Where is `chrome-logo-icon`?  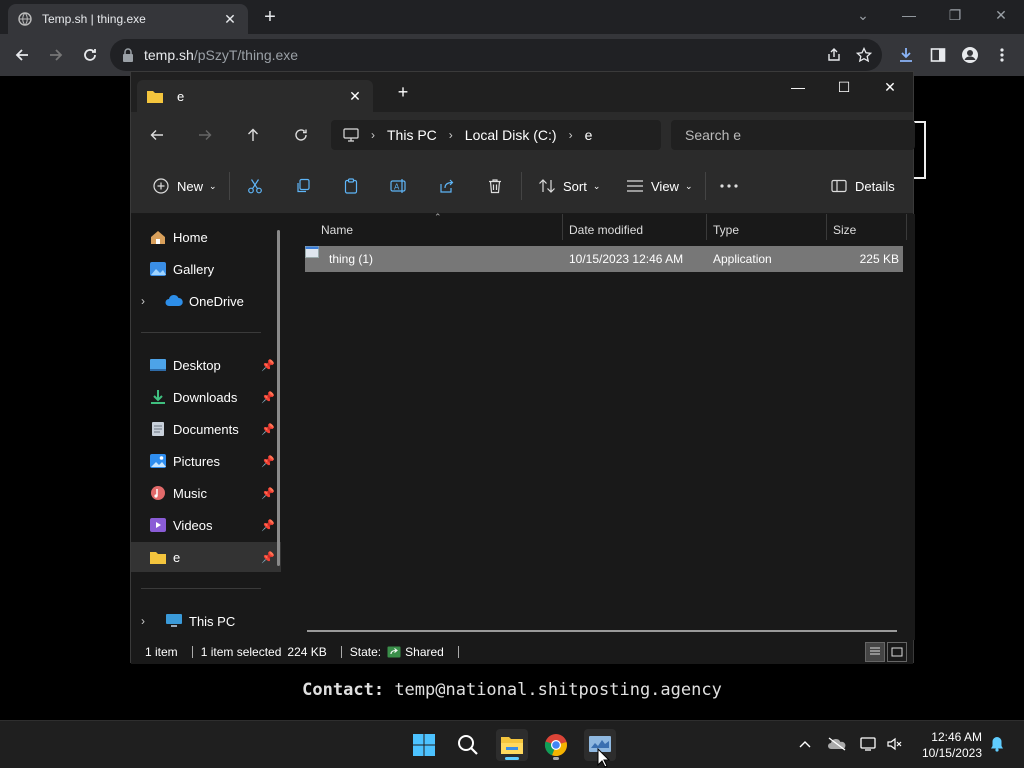 chrome-logo-icon is located at coordinates (555, 745).